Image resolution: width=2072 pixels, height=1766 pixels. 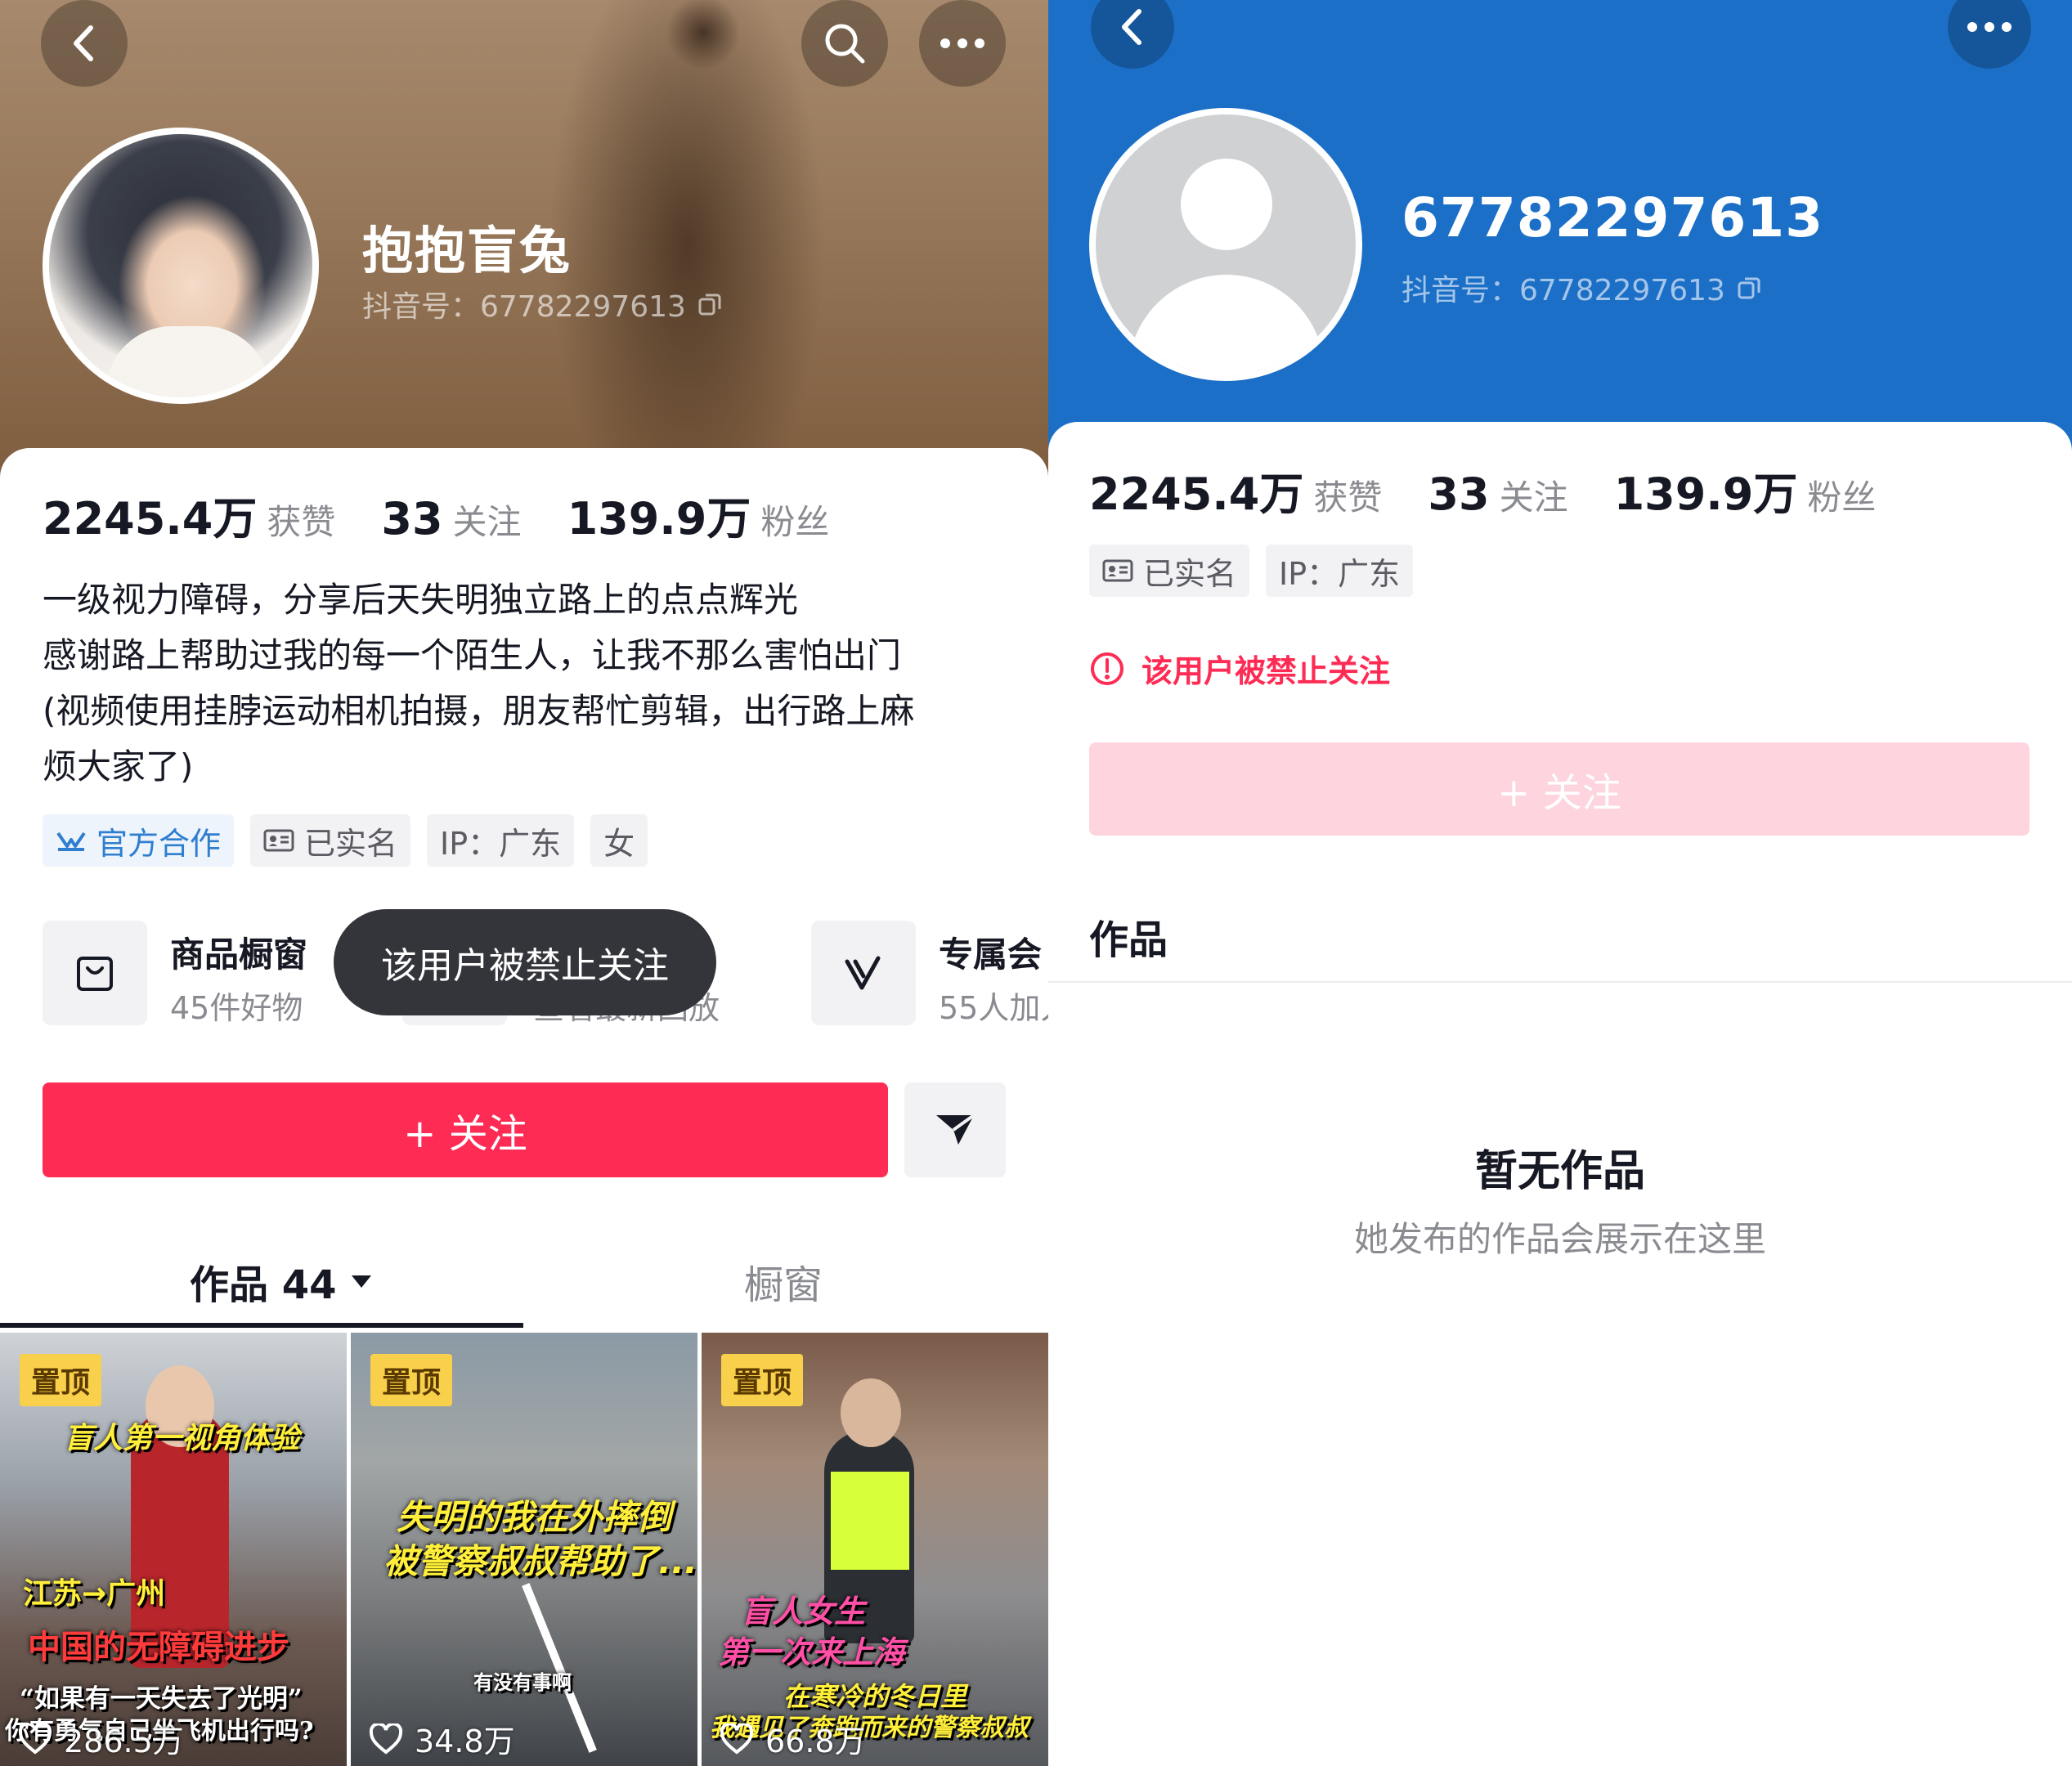 What do you see at coordinates (159, 844) in the screenshot?
I see `tag-label: 官方合作` at bounding box center [159, 844].